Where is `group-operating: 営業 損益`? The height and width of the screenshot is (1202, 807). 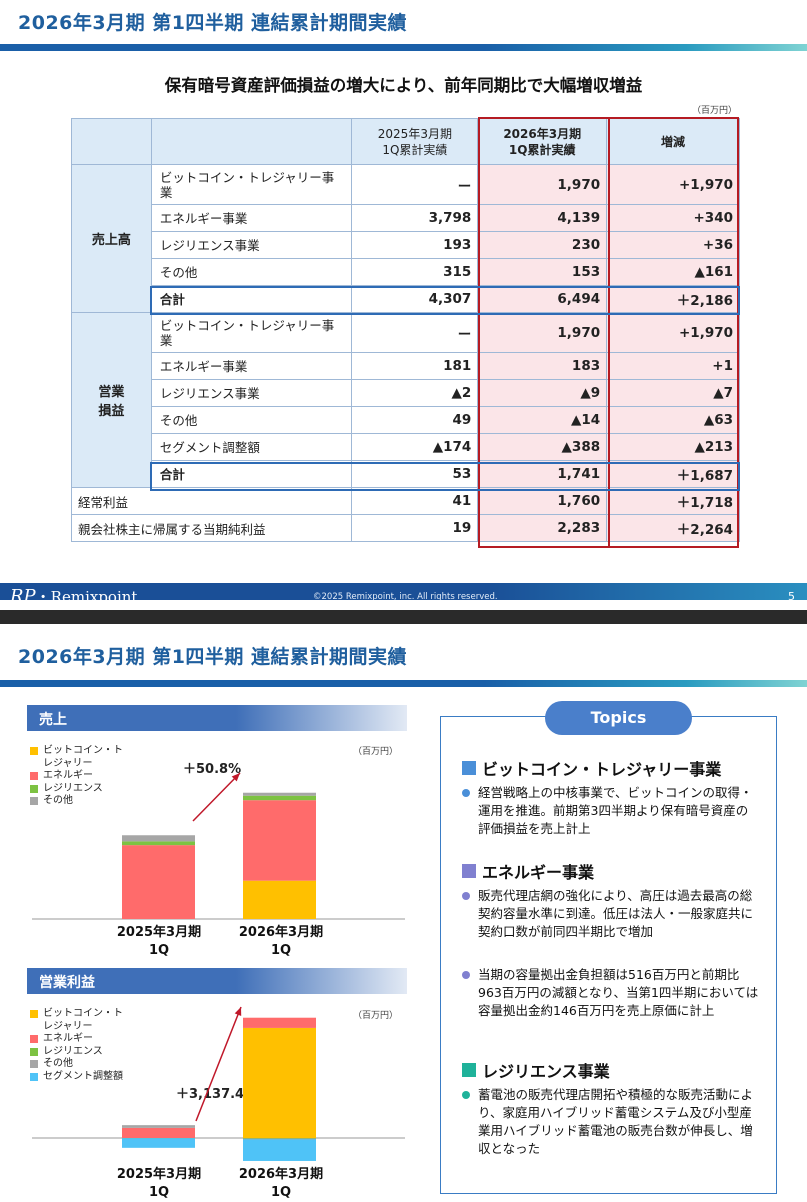 group-operating: 営業 損益 is located at coordinates (111, 400).